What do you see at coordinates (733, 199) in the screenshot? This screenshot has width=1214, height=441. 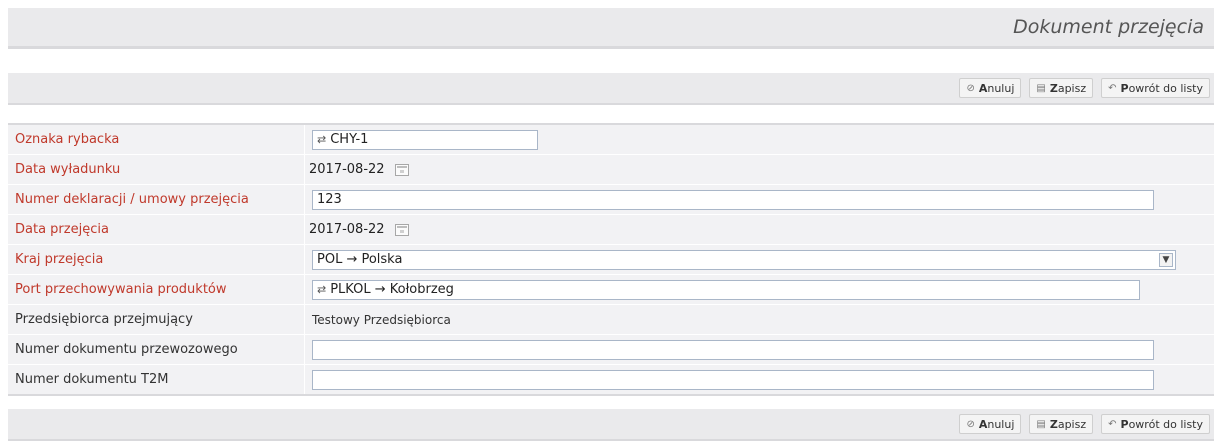 I see `declaration-number-field: 123` at bounding box center [733, 199].